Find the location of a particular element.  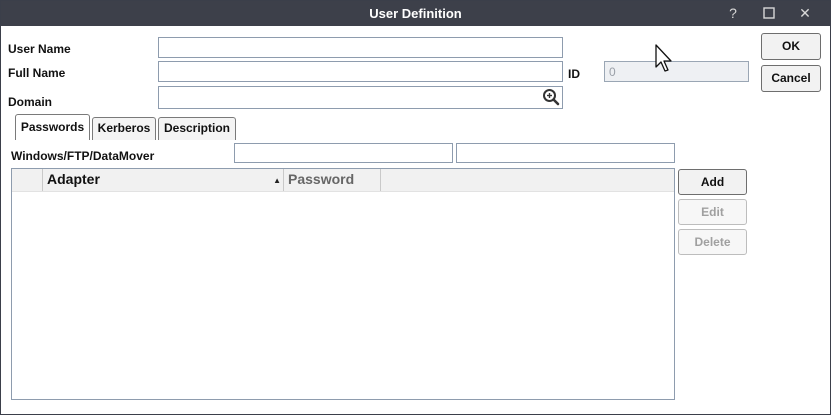

windows-ftp-datamover-label: Windows/FTP/DataMover is located at coordinates (83, 156).